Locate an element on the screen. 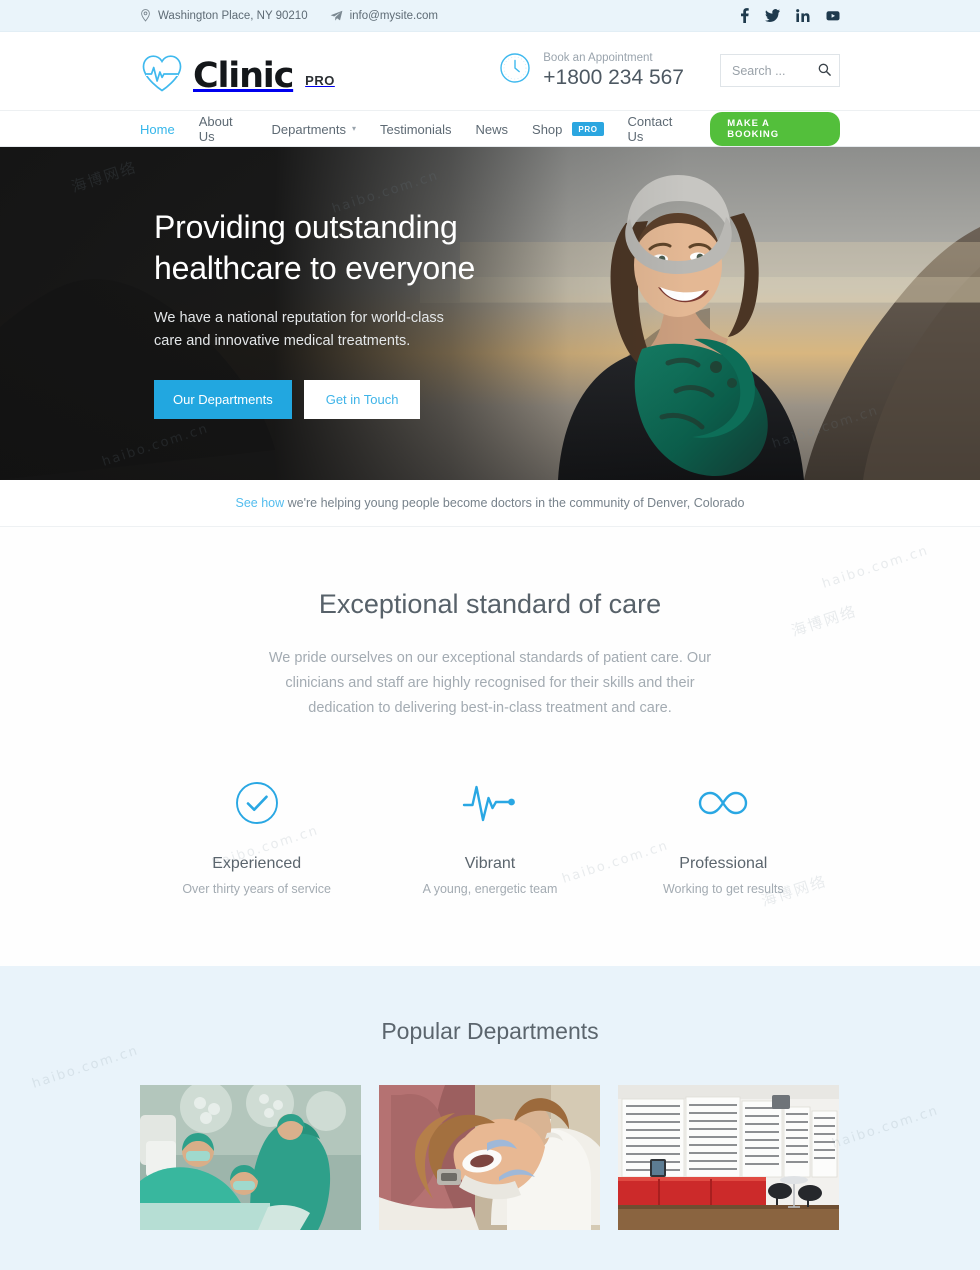 This screenshot has width=980, height=1270. care-heading: Exceptional standard of care is located at coordinates (490, 604).